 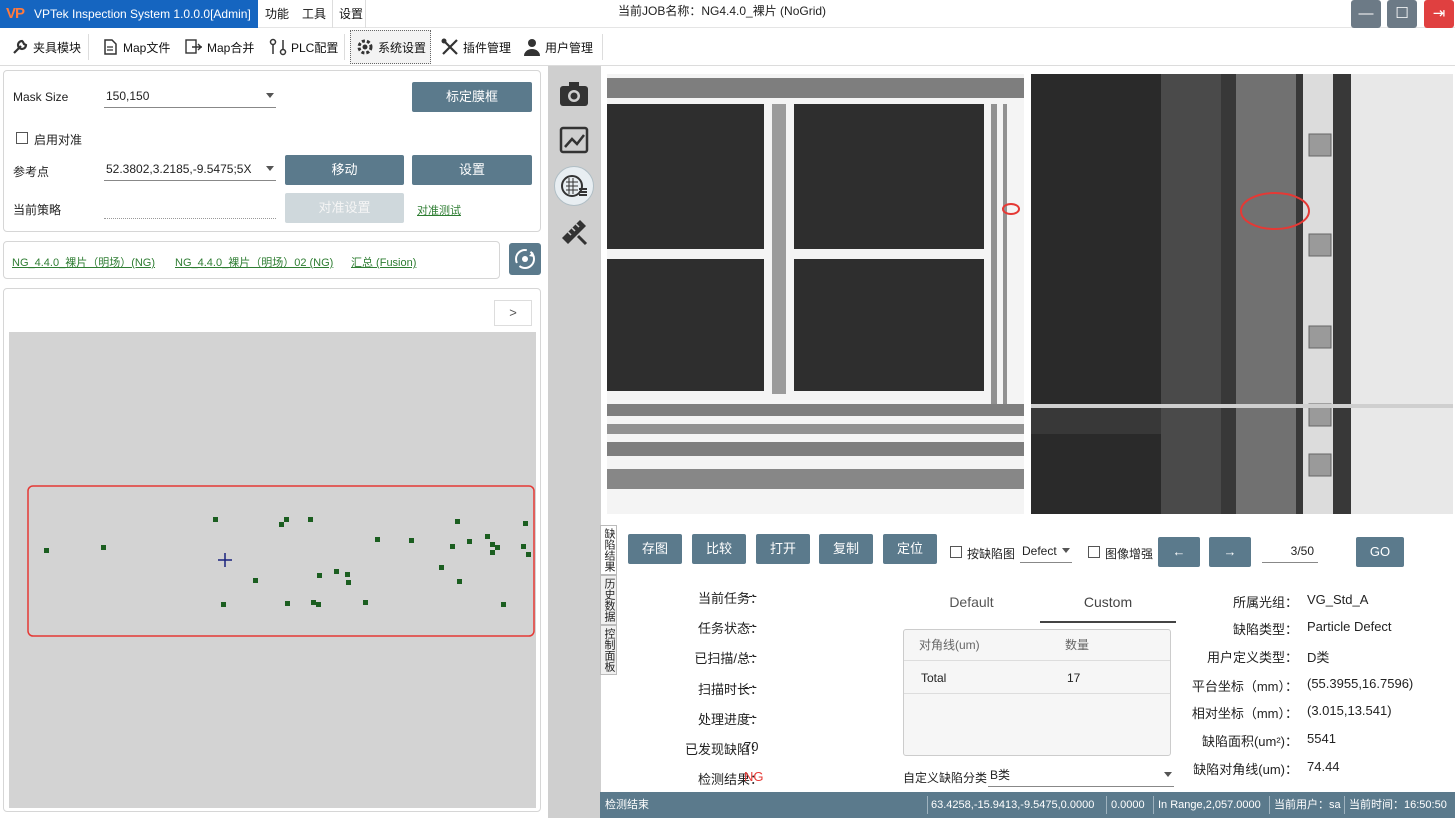 What do you see at coordinates (15, 13) in the screenshot?
I see `app-logo: VP` at bounding box center [15, 13].